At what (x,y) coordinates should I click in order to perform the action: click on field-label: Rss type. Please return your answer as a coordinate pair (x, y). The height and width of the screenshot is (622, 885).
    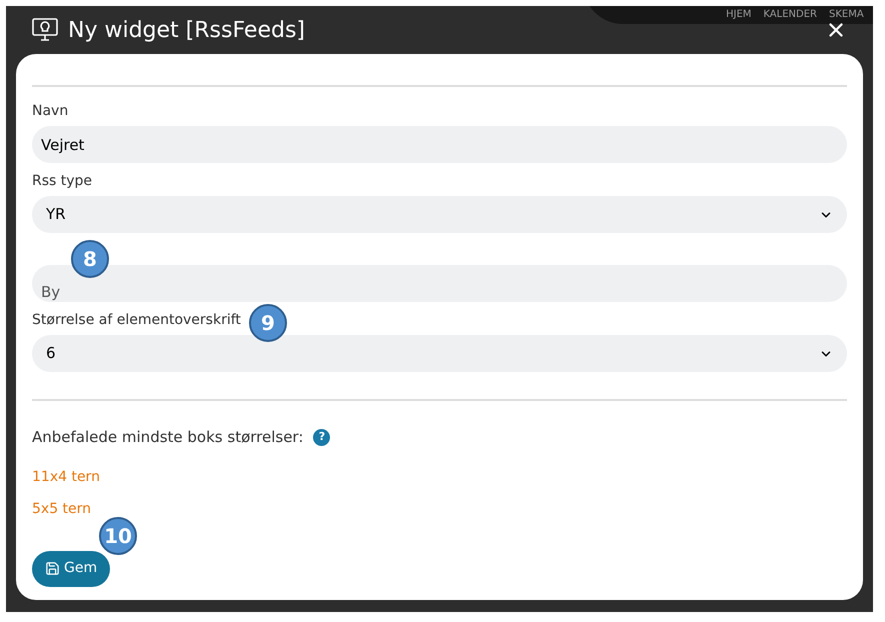
    Looking at the image, I should click on (62, 181).